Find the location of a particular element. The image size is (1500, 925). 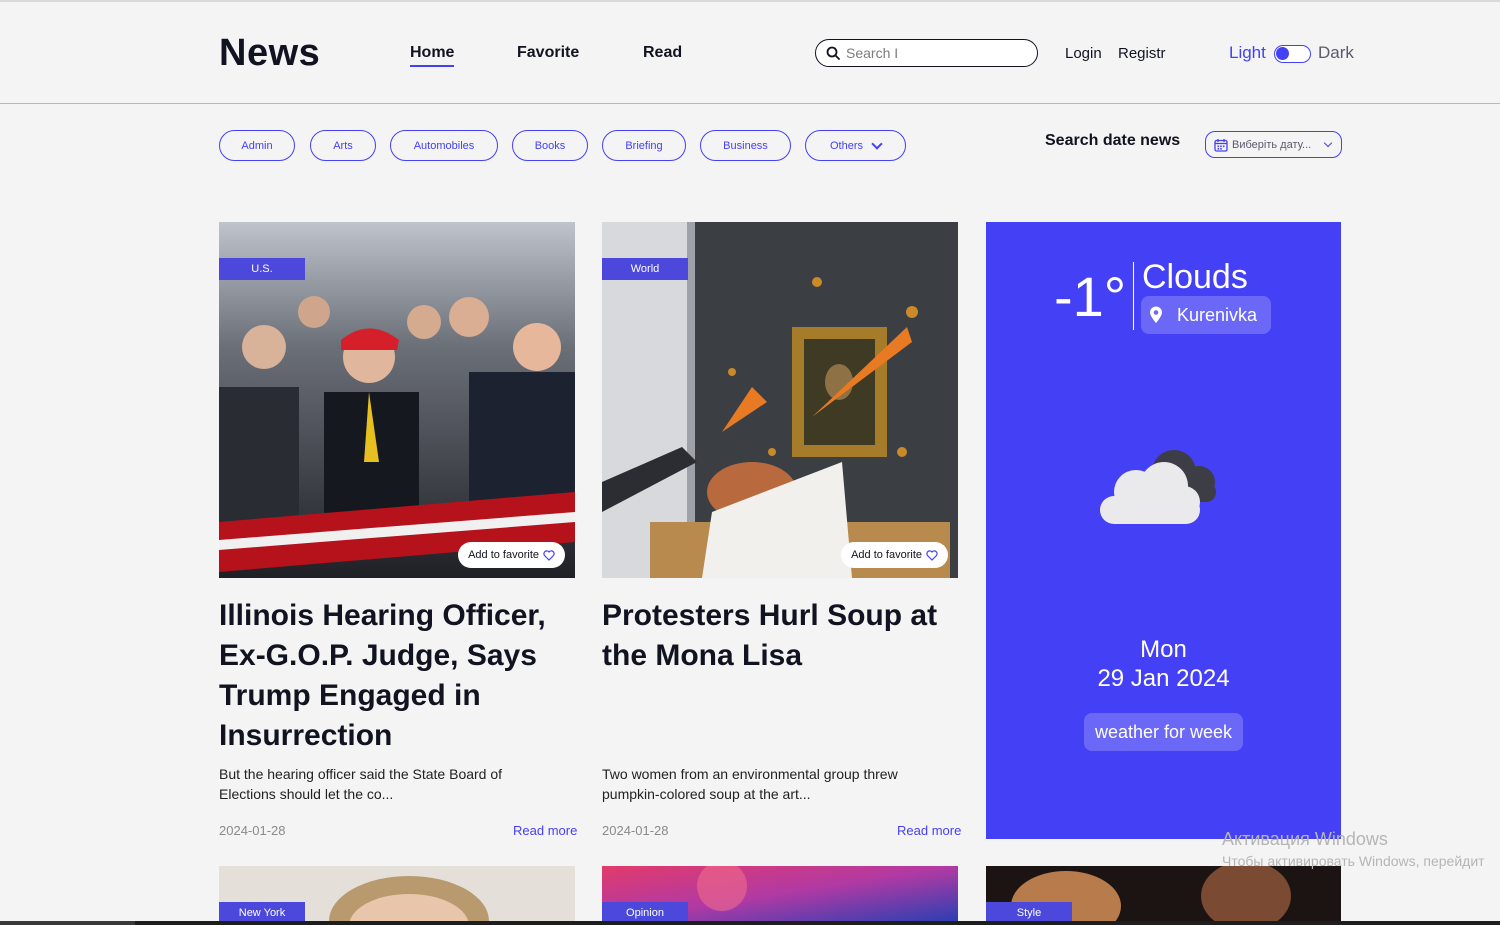

weather-location-button: Kurenivka is located at coordinates (1206, 315).